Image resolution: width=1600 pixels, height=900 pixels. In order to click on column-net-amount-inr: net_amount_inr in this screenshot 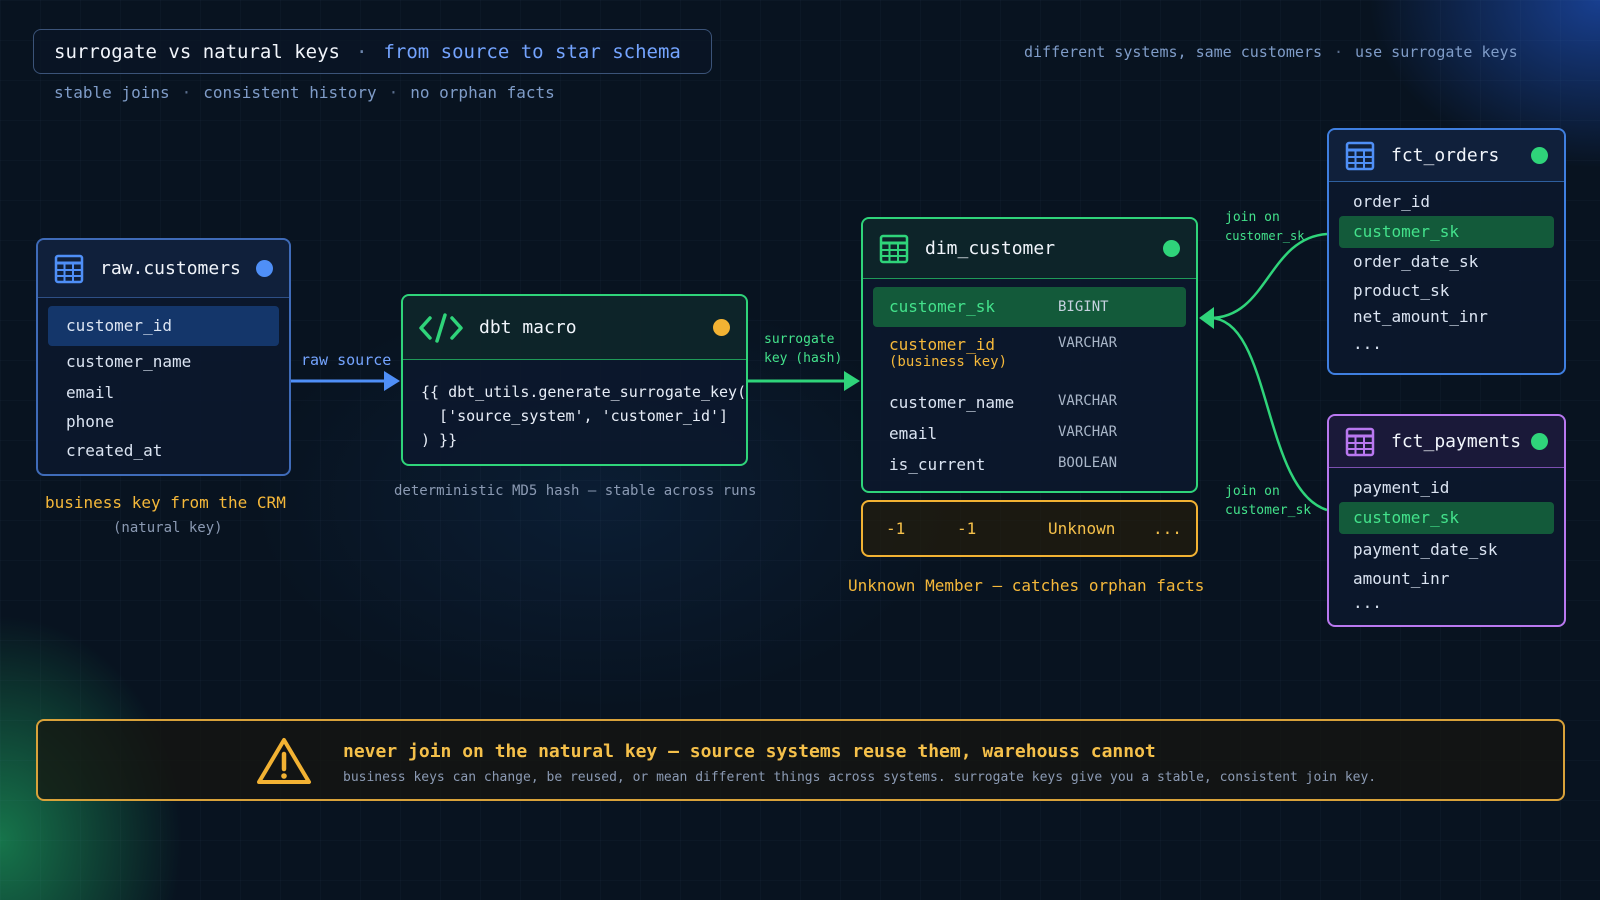, I will do `click(1446, 316)`.